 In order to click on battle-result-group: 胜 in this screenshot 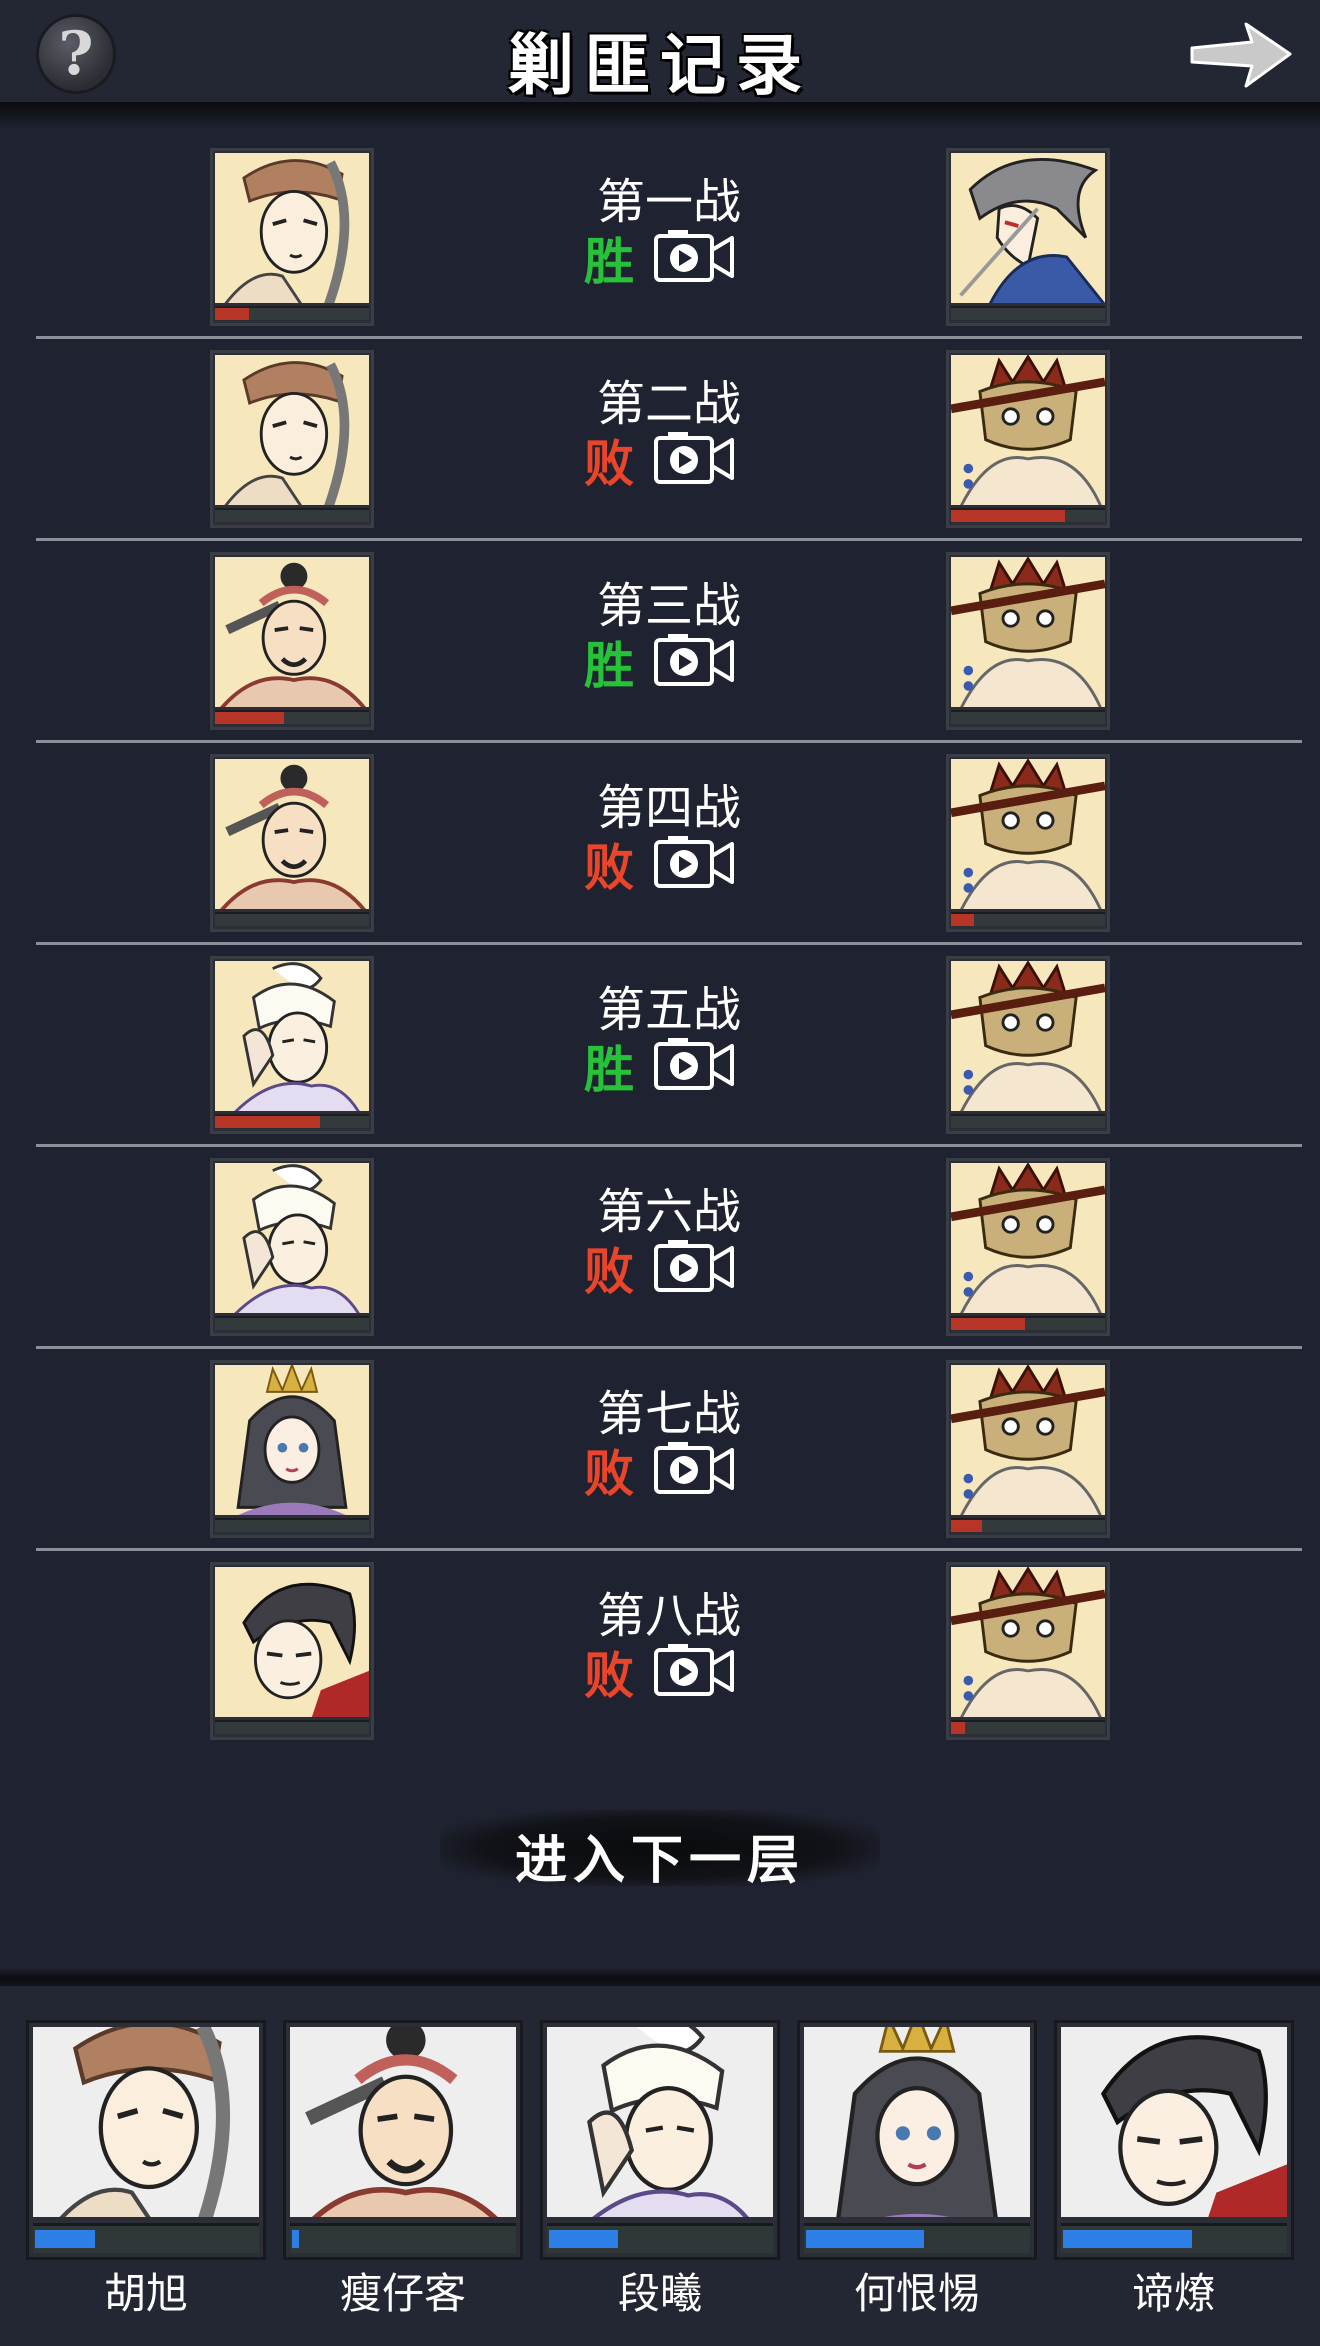, I will do `click(674, 661)`.